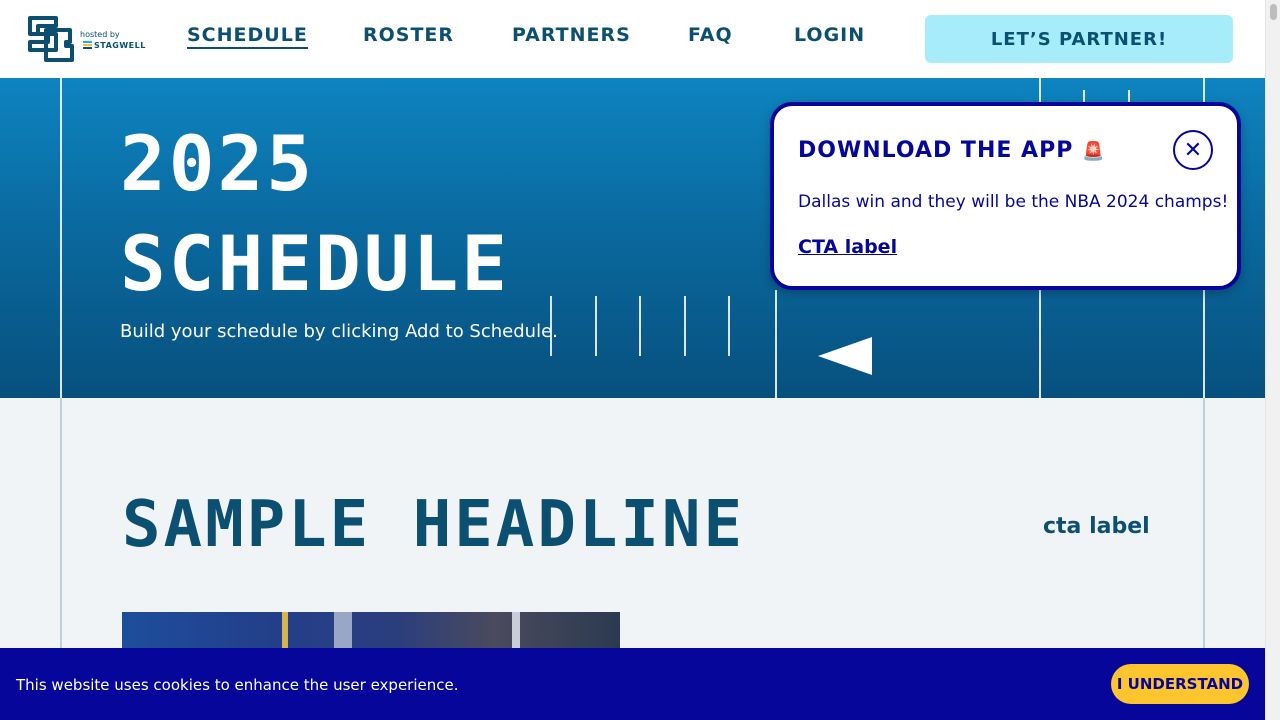  Describe the element at coordinates (1180, 684) in the screenshot. I see `cookie-accept-button: I UNDERSTAND` at that location.